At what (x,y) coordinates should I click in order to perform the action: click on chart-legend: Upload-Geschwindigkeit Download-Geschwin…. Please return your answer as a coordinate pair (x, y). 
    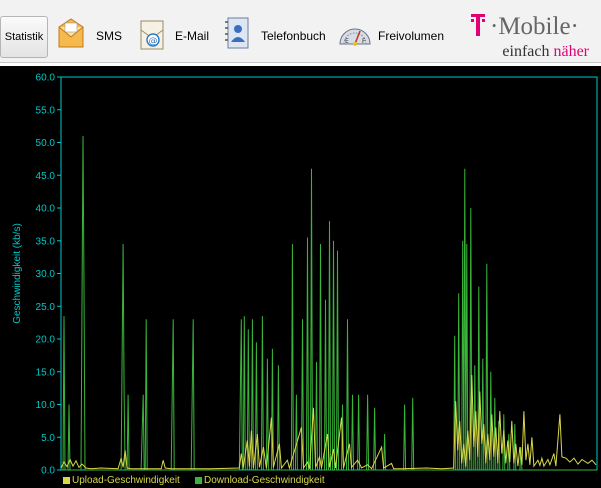
    Looking at the image, I should click on (300, 481).